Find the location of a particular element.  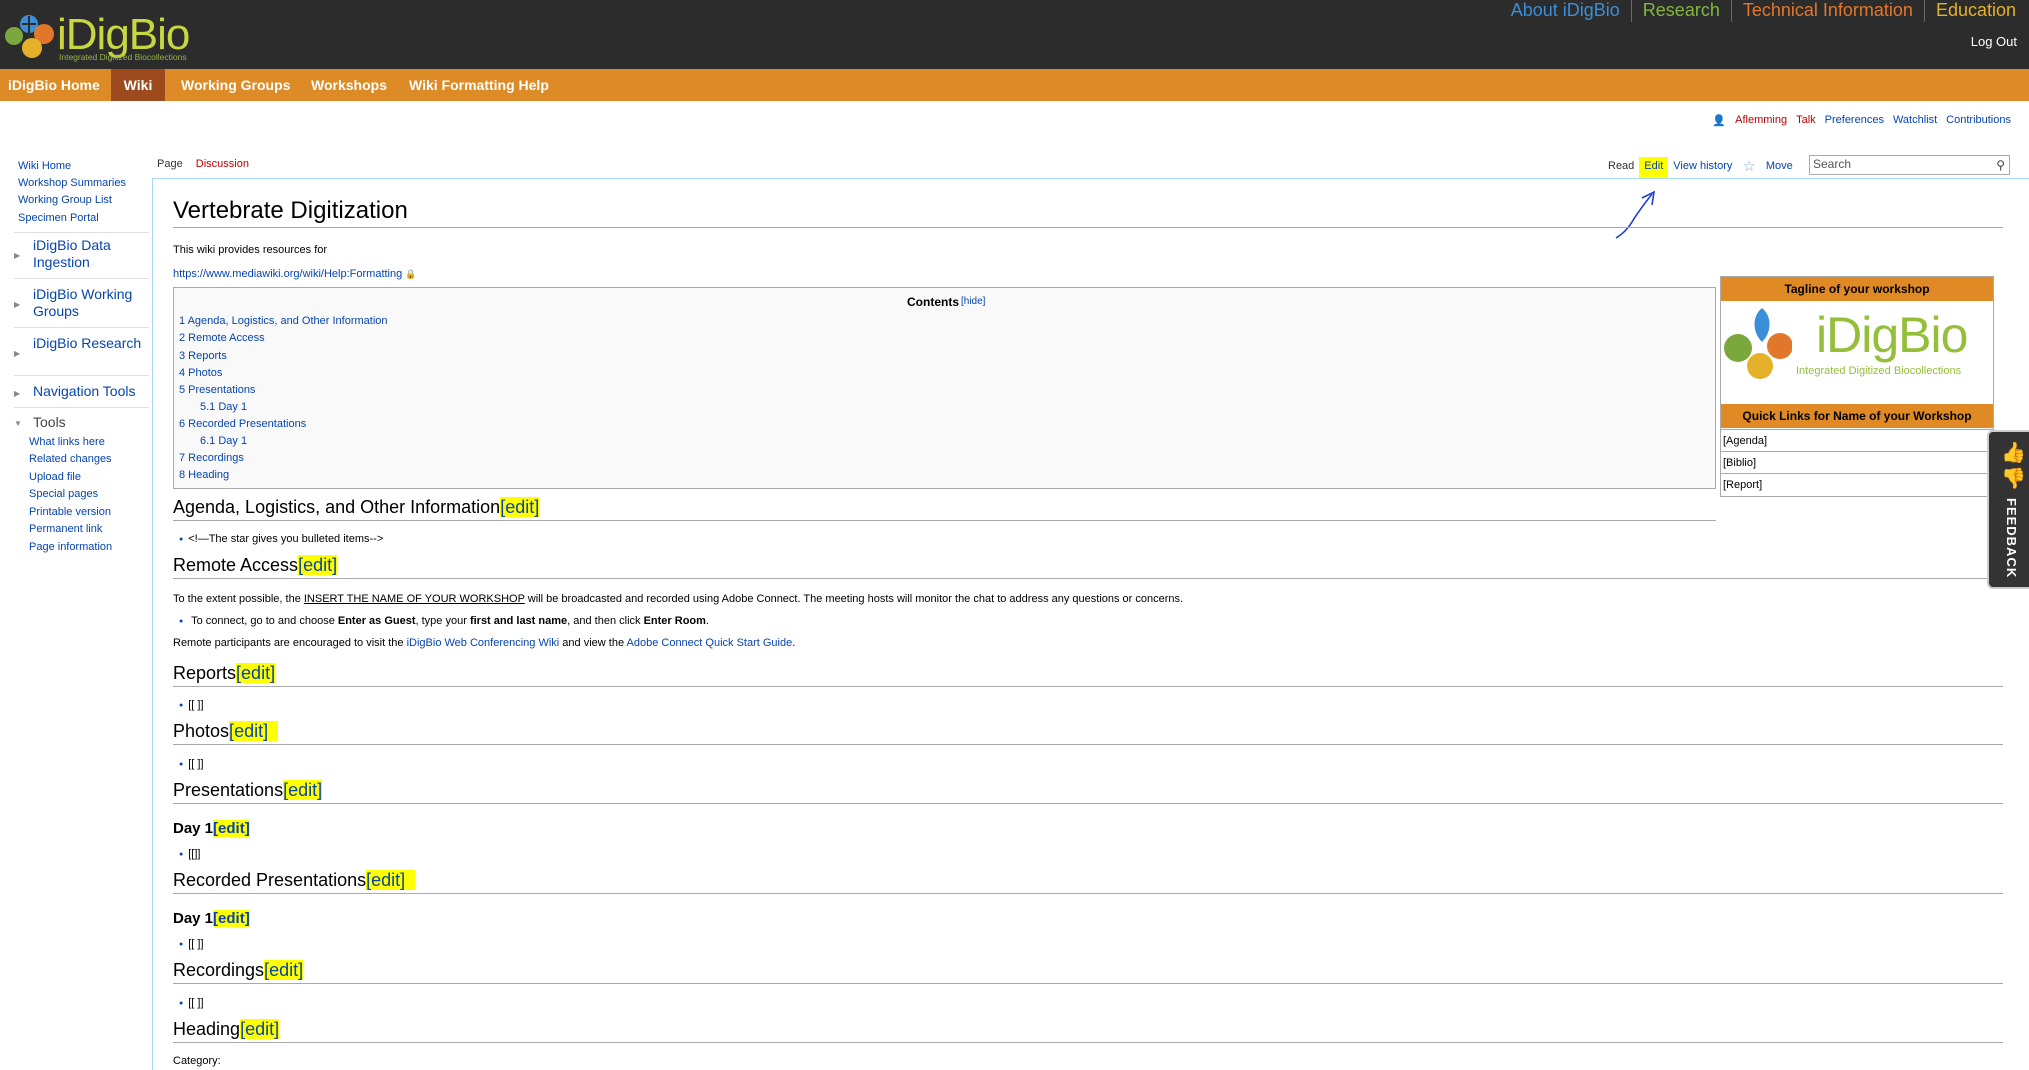

tool-upload-file: Upload file is located at coordinates (55, 477).